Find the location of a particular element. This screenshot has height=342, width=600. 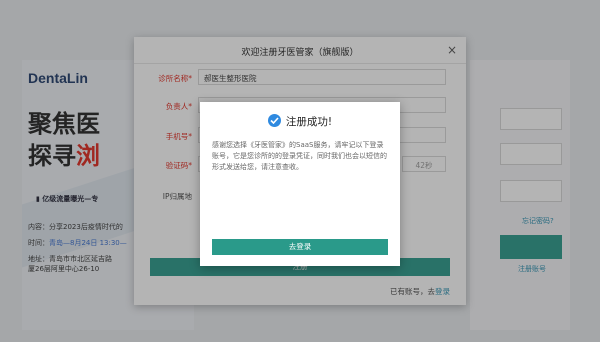

popup-title: 注册成功! is located at coordinates (300, 121).